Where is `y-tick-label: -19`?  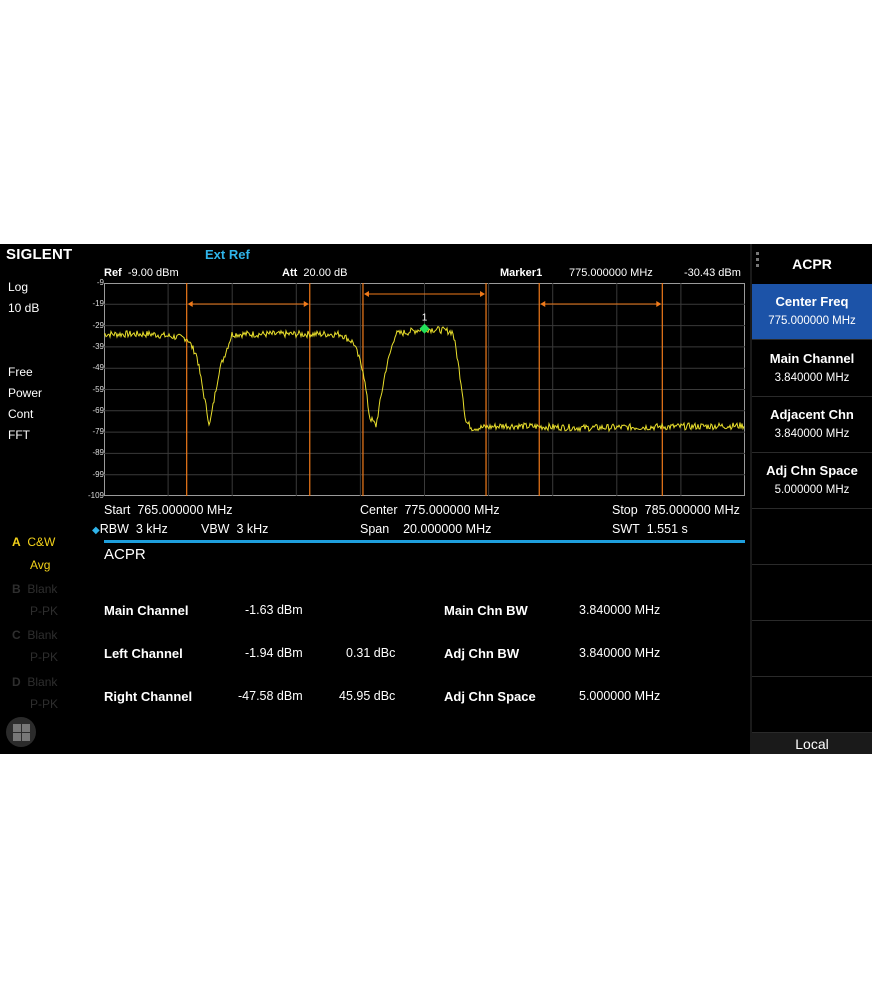
y-tick-label: -19 is located at coordinates (98, 304).